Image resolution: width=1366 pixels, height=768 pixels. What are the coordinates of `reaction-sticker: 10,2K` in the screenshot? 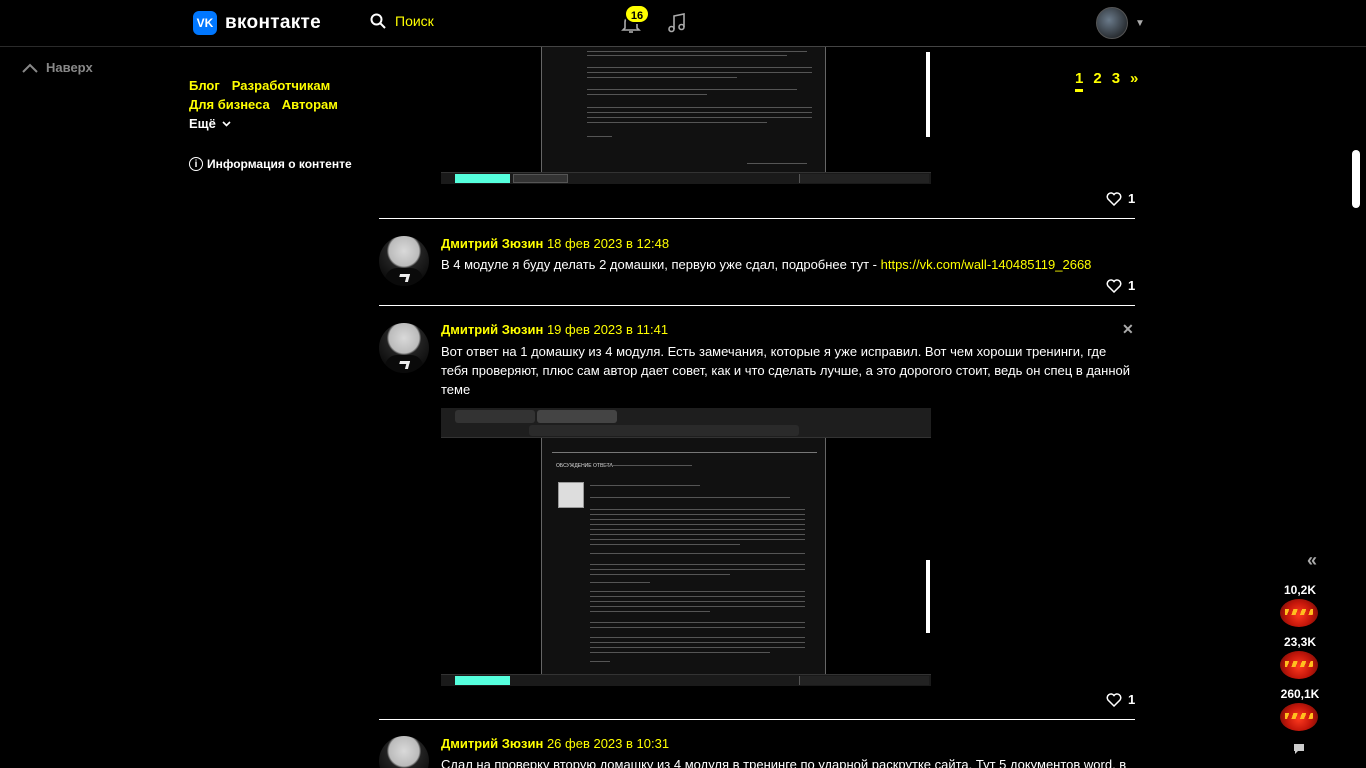 It's located at (1300, 605).